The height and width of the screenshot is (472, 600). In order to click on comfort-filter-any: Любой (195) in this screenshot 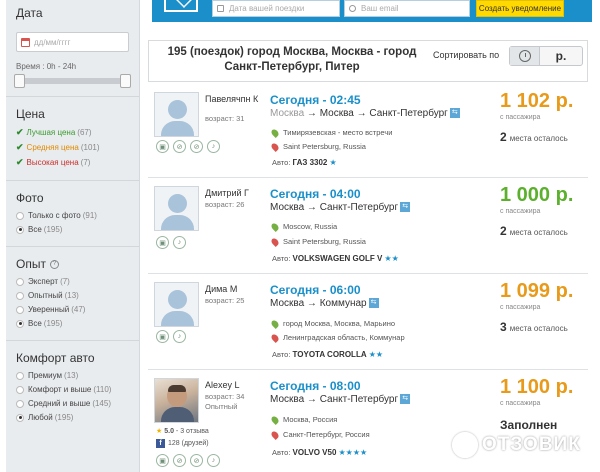, I will do `click(72, 417)`.